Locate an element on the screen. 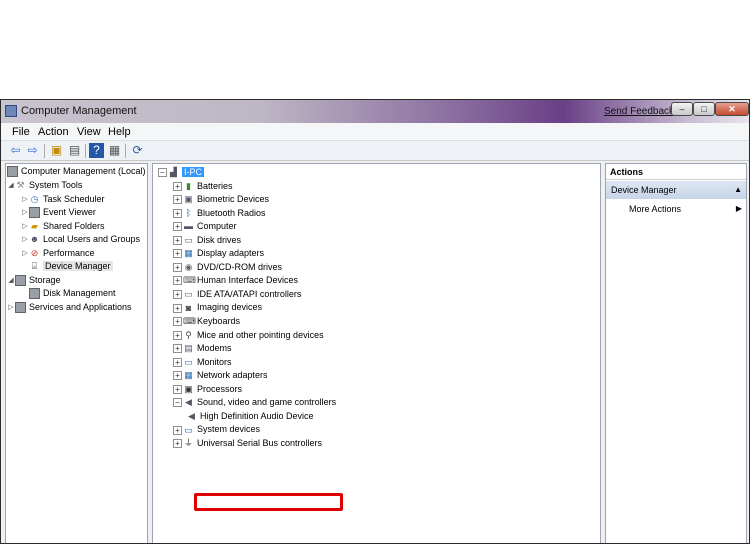  tree-item-root: Computer Management (Local) is located at coordinates (76, 171).